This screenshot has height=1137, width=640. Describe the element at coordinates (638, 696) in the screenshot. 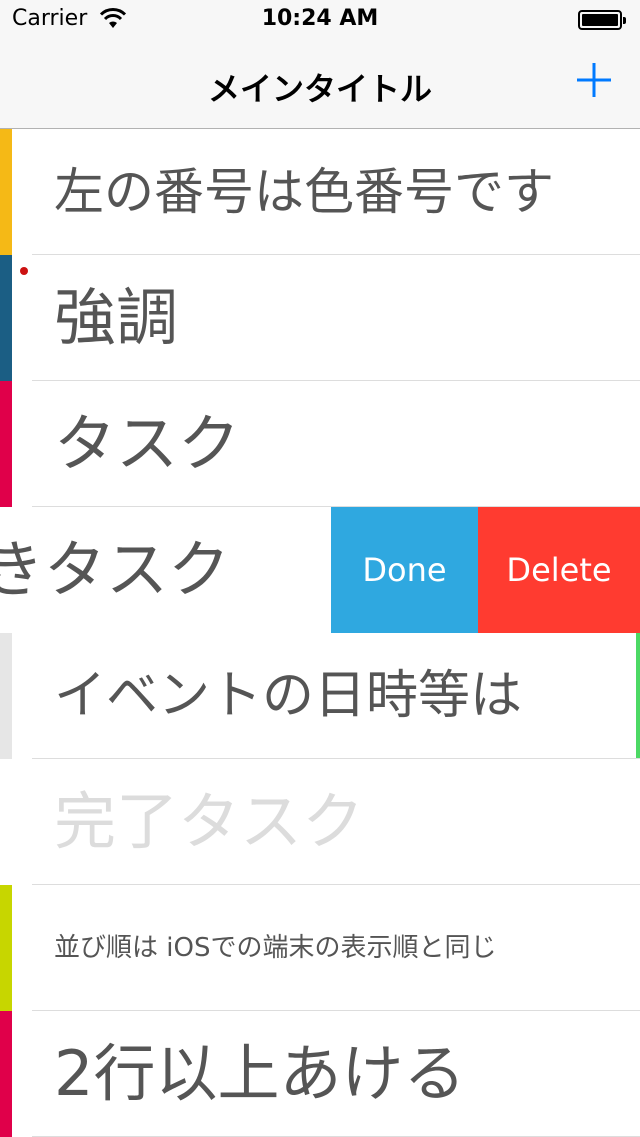

I see `event-indicator` at that location.